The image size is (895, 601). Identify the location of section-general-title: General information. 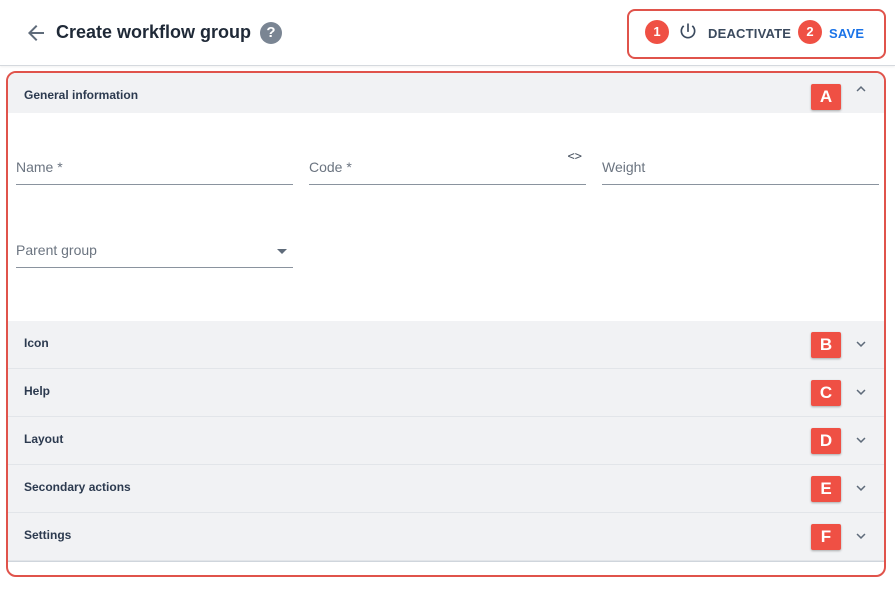
(81, 95).